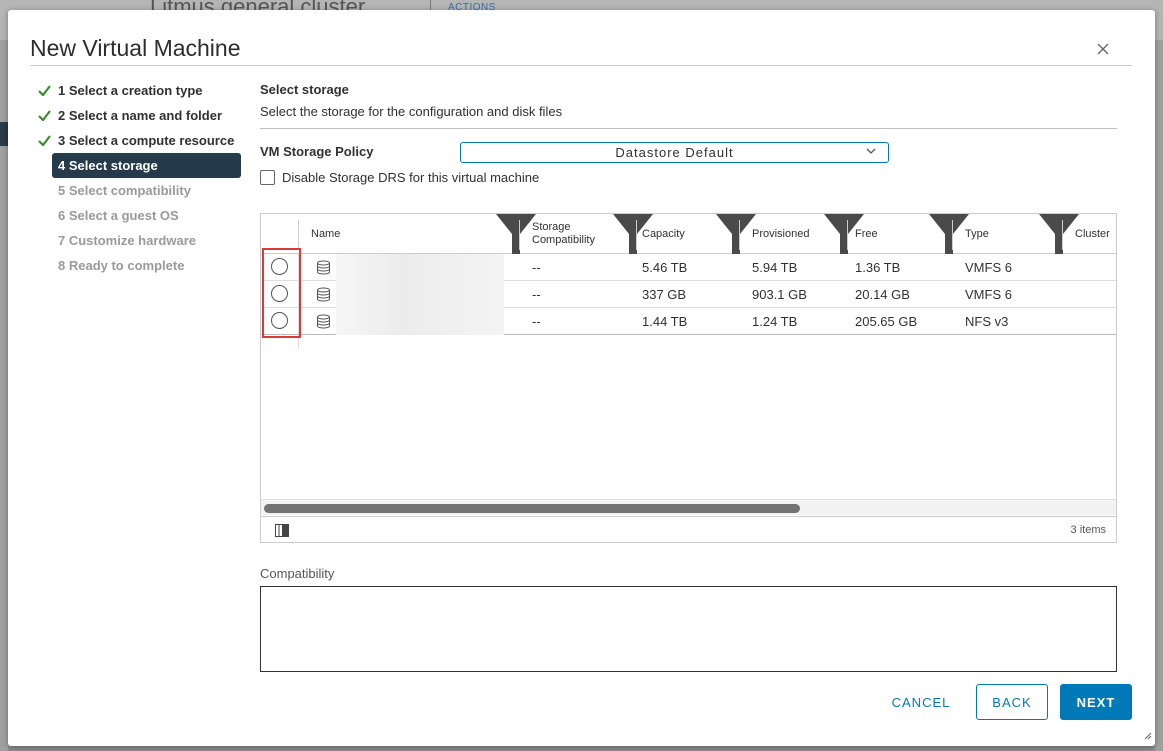 This screenshot has width=1163, height=751. Describe the element at coordinates (1147, 735) in the screenshot. I see `resize-handle-icon` at that location.